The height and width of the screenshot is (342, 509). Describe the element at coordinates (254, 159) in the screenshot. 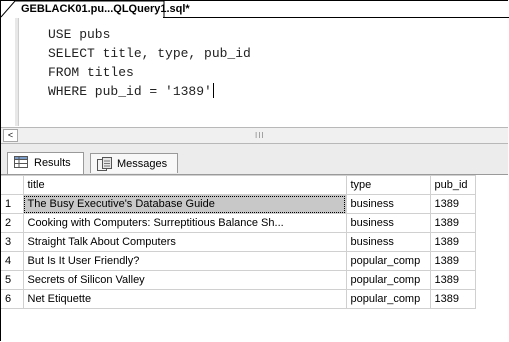

I see `results-tab-strip: Results Messages` at that location.